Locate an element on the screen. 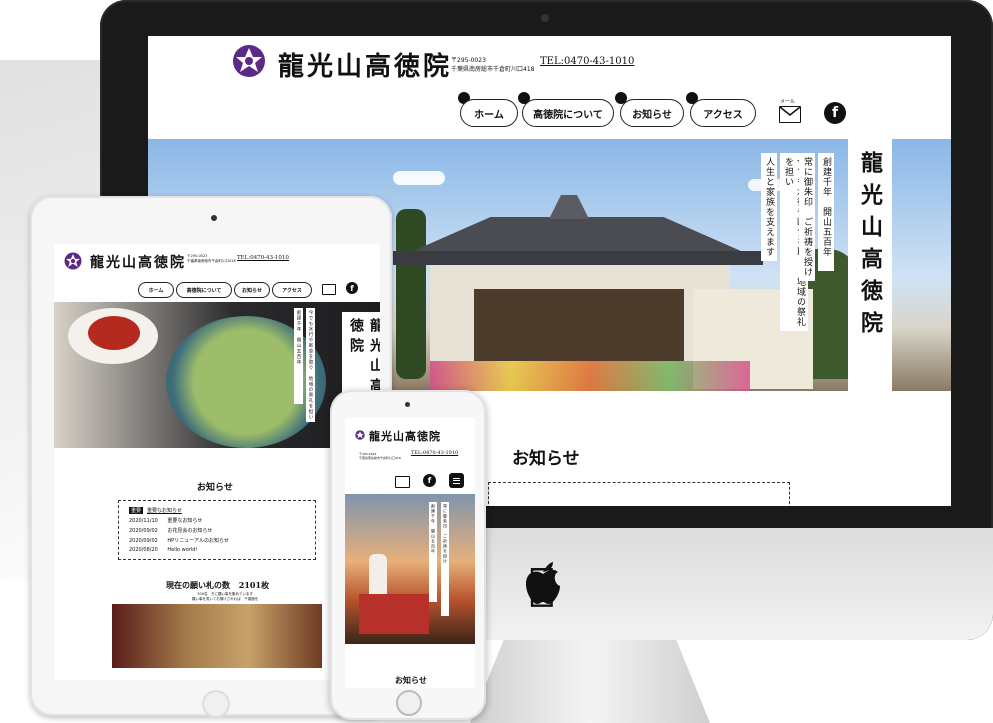  mail-label: メール is located at coordinates (788, 102).